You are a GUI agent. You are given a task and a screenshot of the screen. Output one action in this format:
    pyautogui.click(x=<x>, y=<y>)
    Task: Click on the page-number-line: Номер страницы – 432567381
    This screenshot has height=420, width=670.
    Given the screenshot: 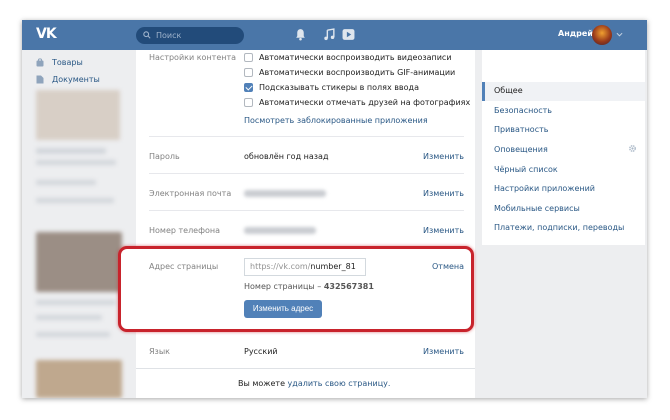 What is the action you would take?
    pyautogui.click(x=309, y=286)
    